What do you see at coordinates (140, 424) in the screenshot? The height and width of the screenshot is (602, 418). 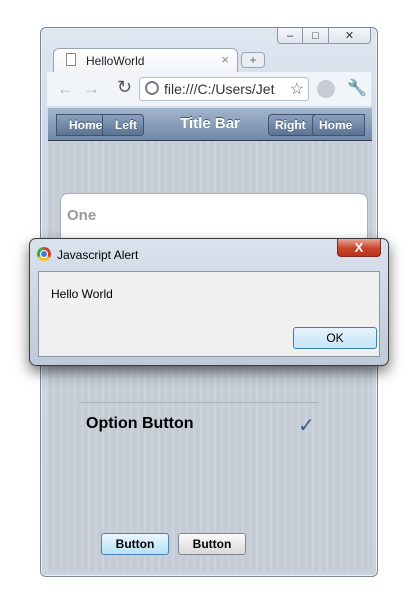 I see `option-button-label: Option Button` at bounding box center [140, 424].